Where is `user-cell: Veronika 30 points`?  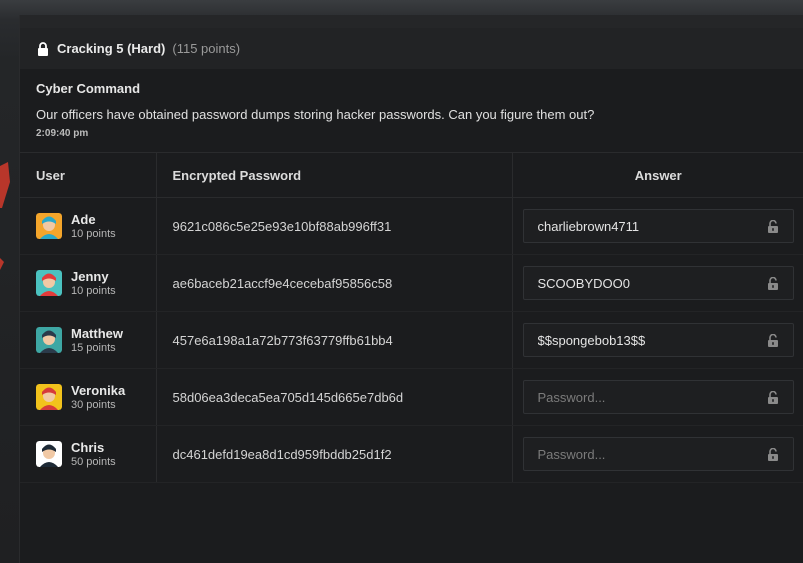 user-cell: Veronika 30 points is located at coordinates (88, 397).